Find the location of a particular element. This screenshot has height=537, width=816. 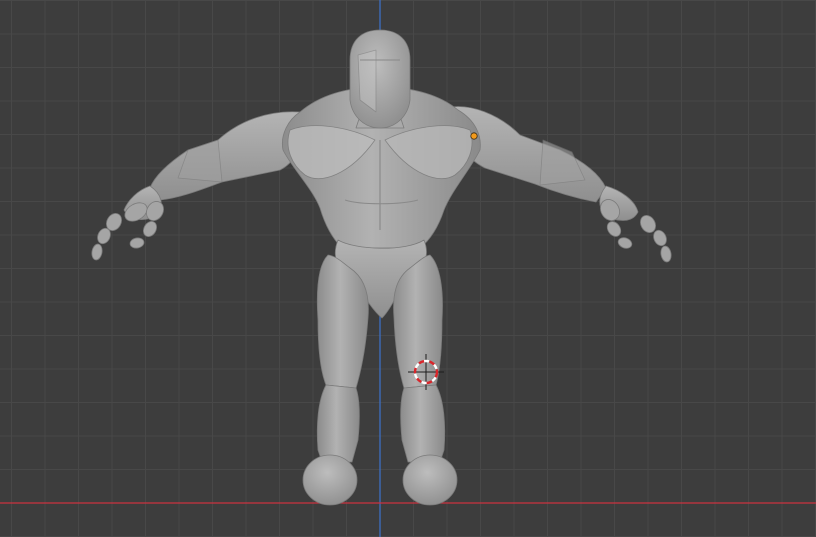

object-origin-icon is located at coordinates (474, 136).